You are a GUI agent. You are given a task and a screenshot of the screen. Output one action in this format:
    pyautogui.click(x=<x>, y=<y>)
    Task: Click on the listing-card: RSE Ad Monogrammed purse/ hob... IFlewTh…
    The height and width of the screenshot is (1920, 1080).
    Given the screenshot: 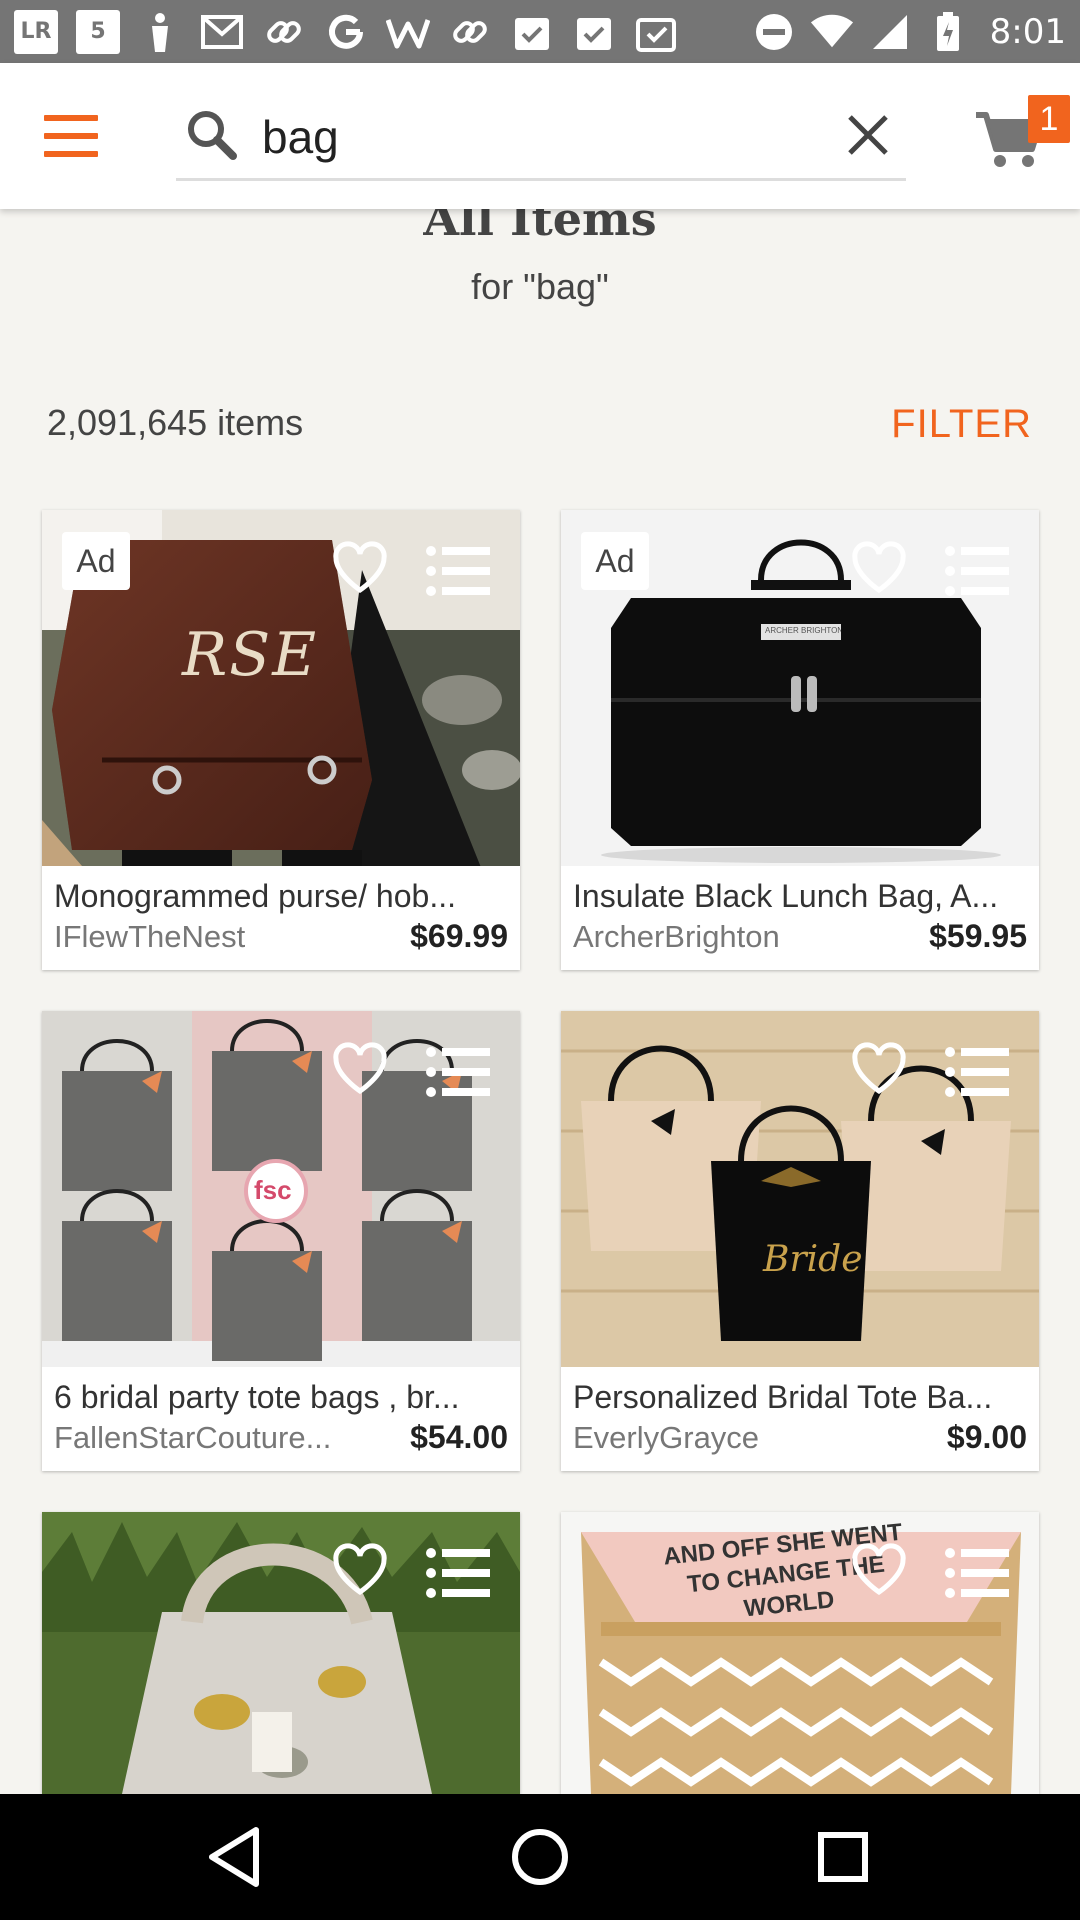 What is the action you would take?
    pyautogui.click(x=281, y=740)
    